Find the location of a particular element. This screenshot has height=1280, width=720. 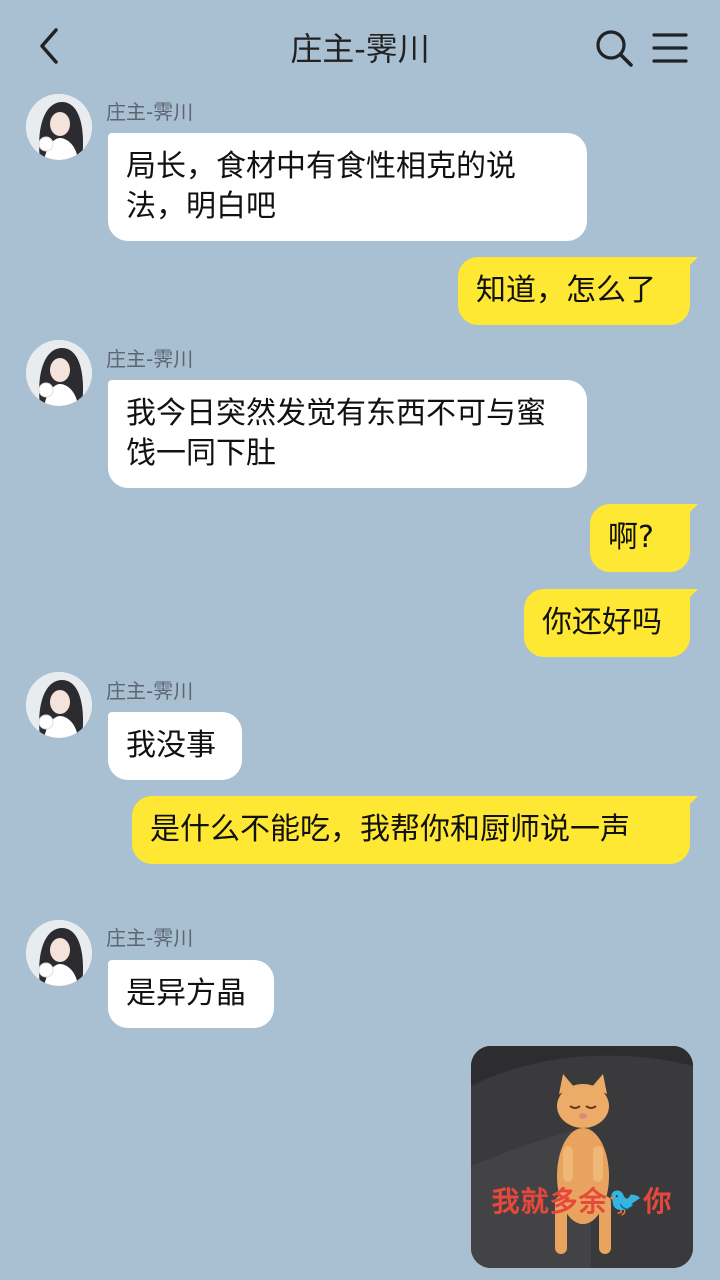

message-bubble-incoming: 局长，食材中有食性相克的说法，明白吧 is located at coordinates (347, 187).